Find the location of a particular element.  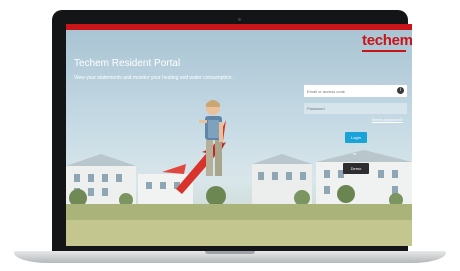

info-icon: i is located at coordinates (400, 90).